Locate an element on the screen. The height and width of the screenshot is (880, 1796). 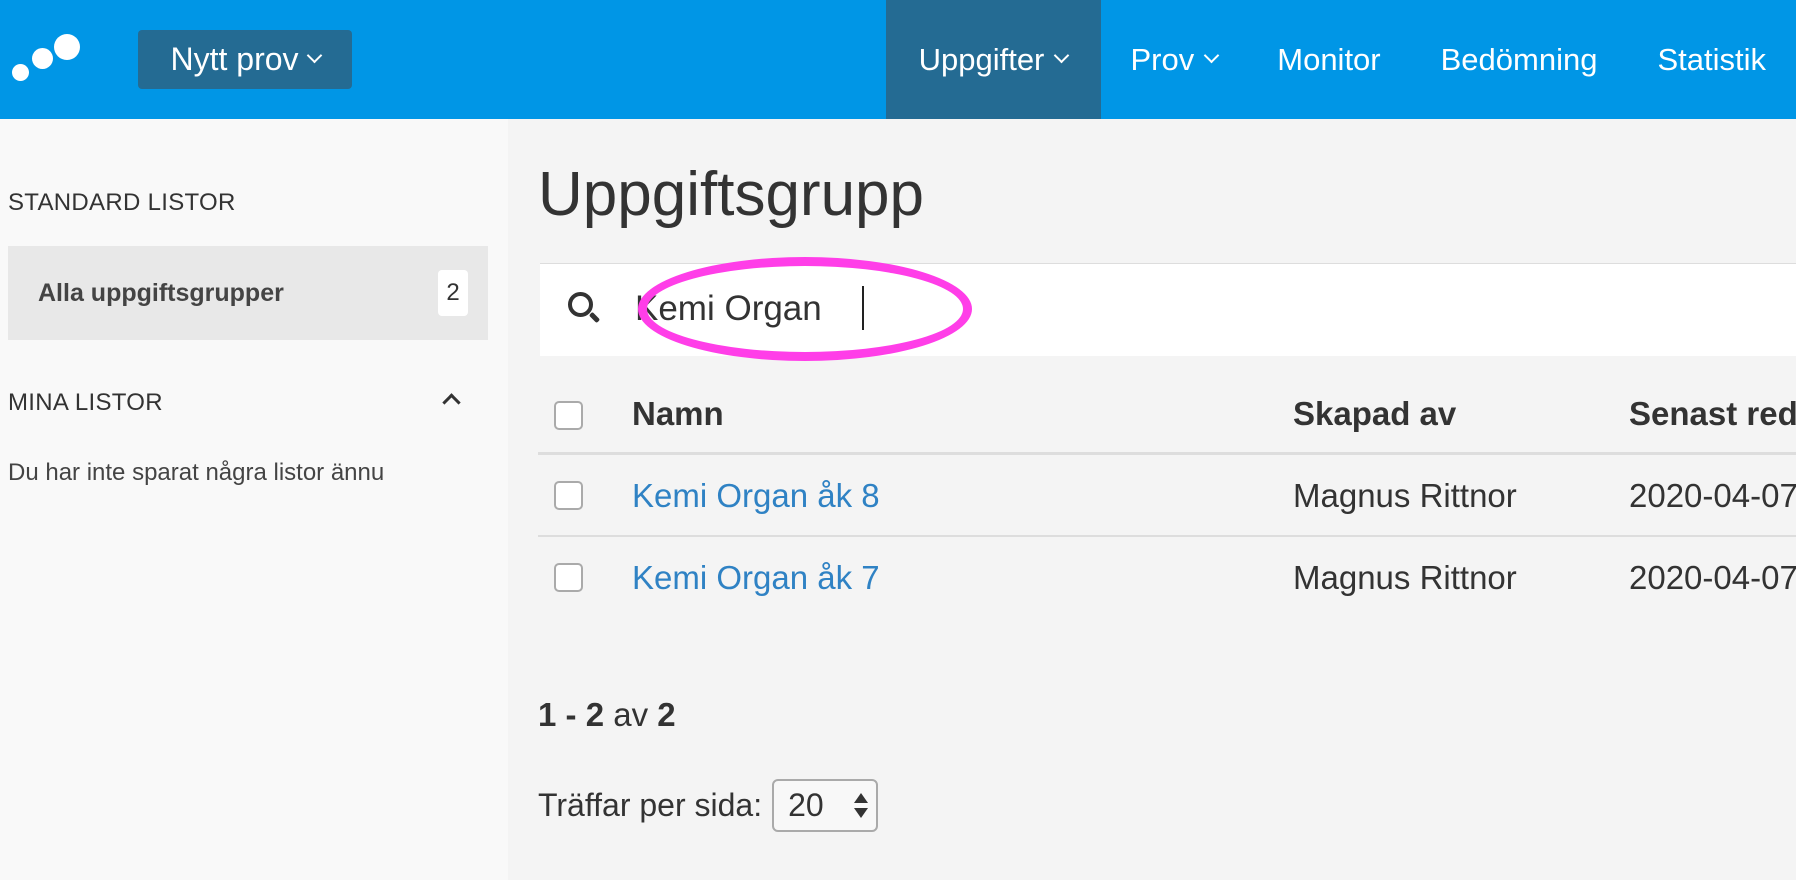
per-page-value: 20 is located at coordinates (806, 805).